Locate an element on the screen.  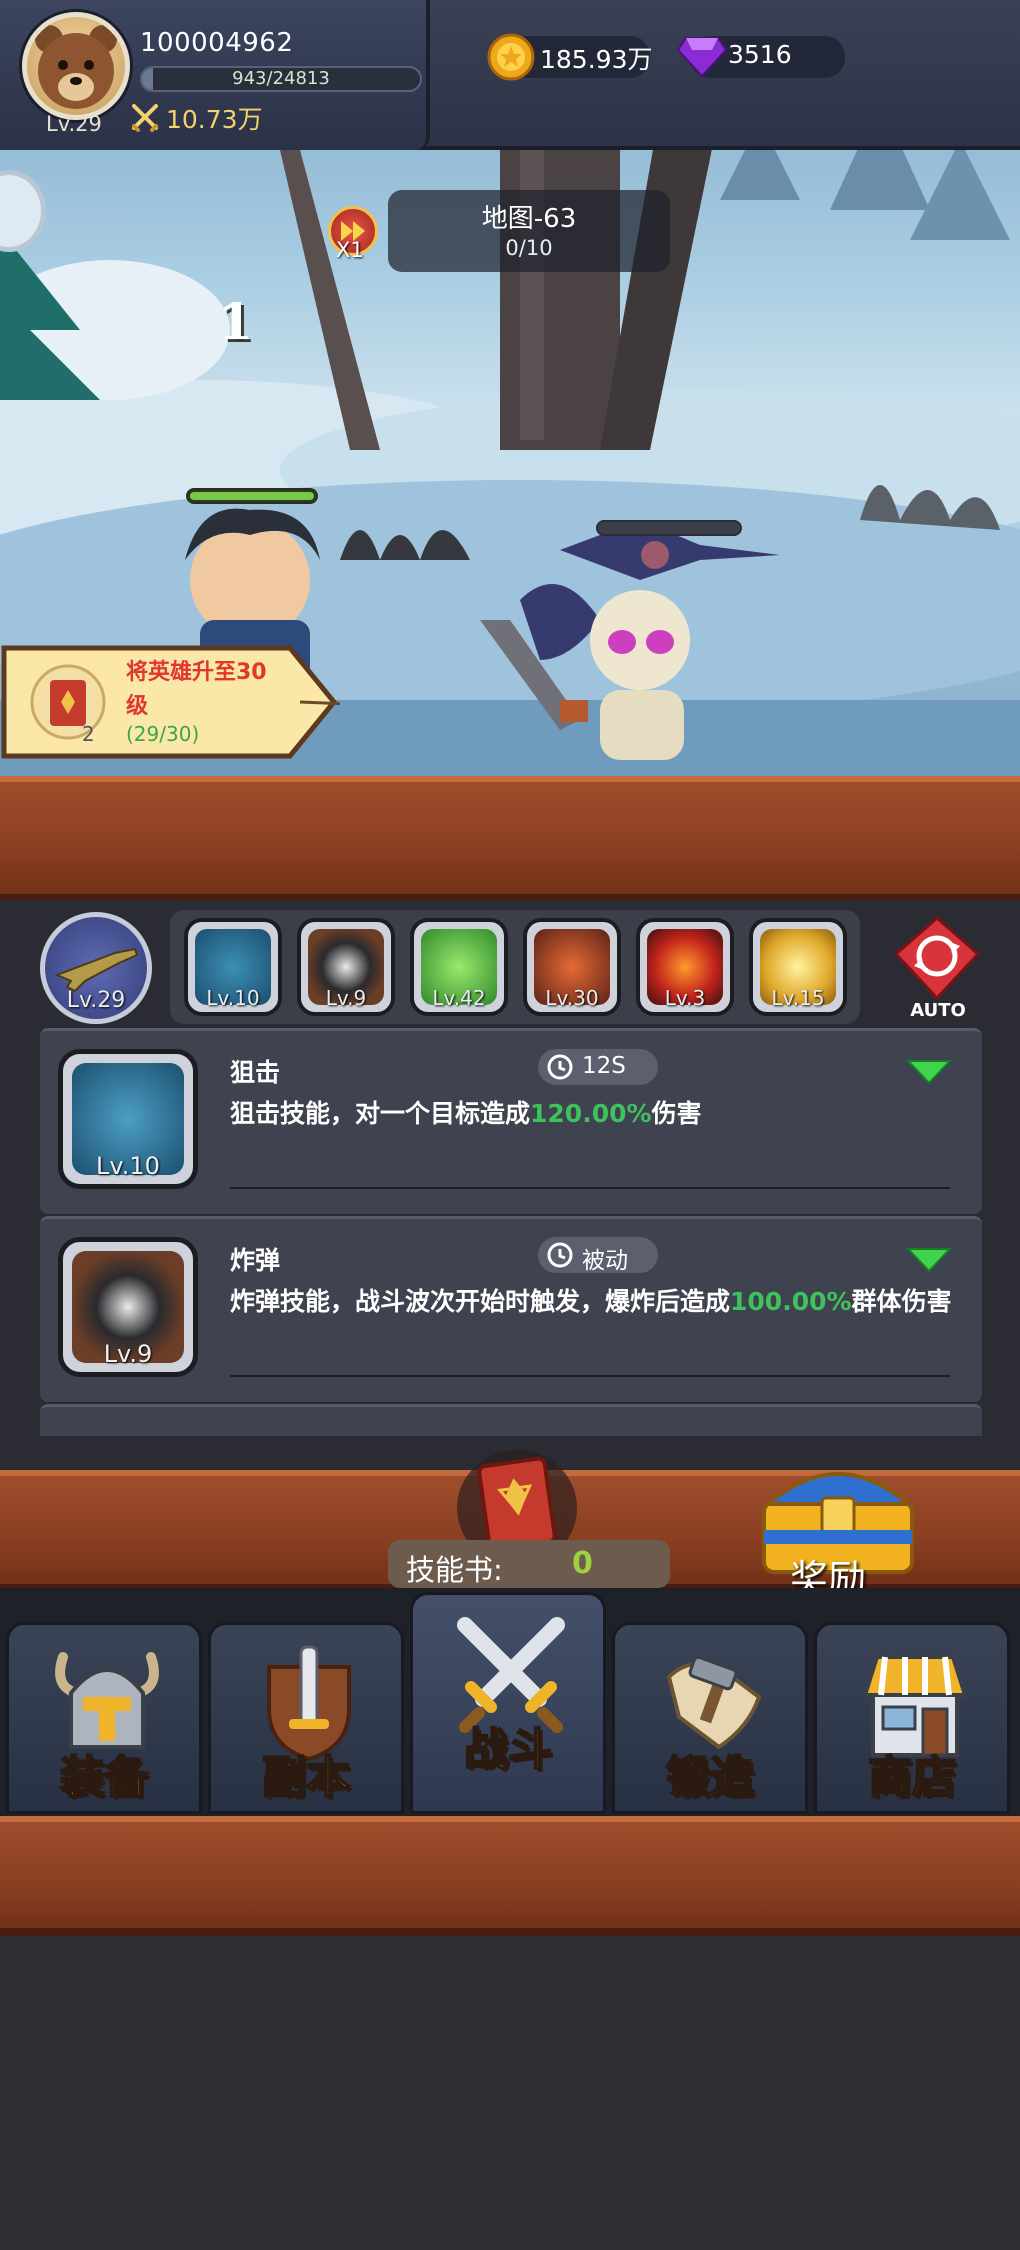
skill-slot-level: Lv.9 is located at coordinates (346, 998).